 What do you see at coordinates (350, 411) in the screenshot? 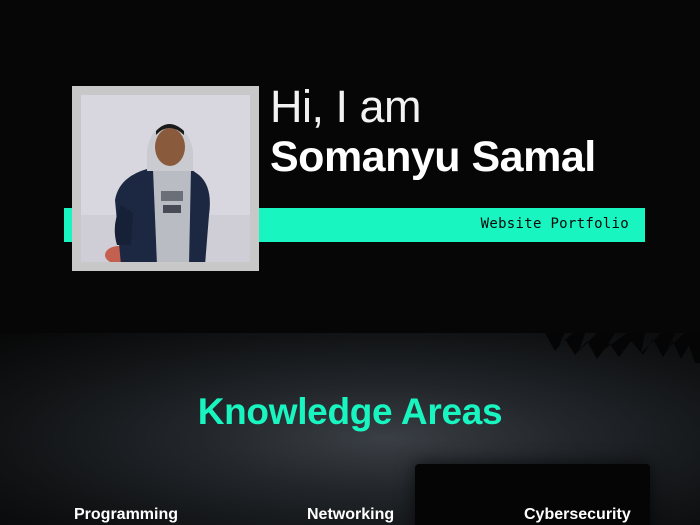
I see `knowledge-title: Knowledge Areas` at bounding box center [350, 411].